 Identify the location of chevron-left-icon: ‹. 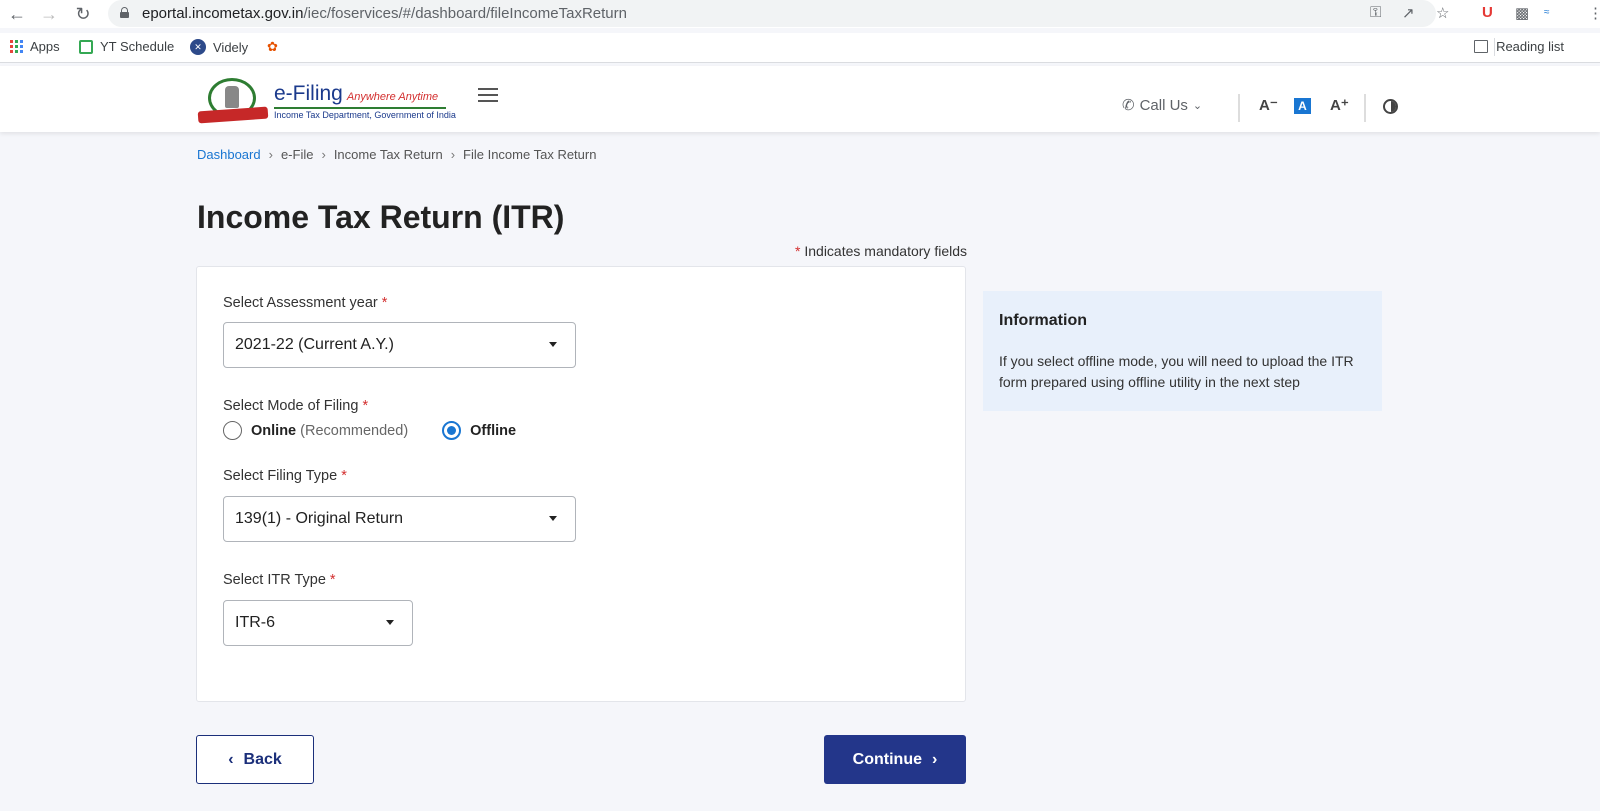
(231, 759).